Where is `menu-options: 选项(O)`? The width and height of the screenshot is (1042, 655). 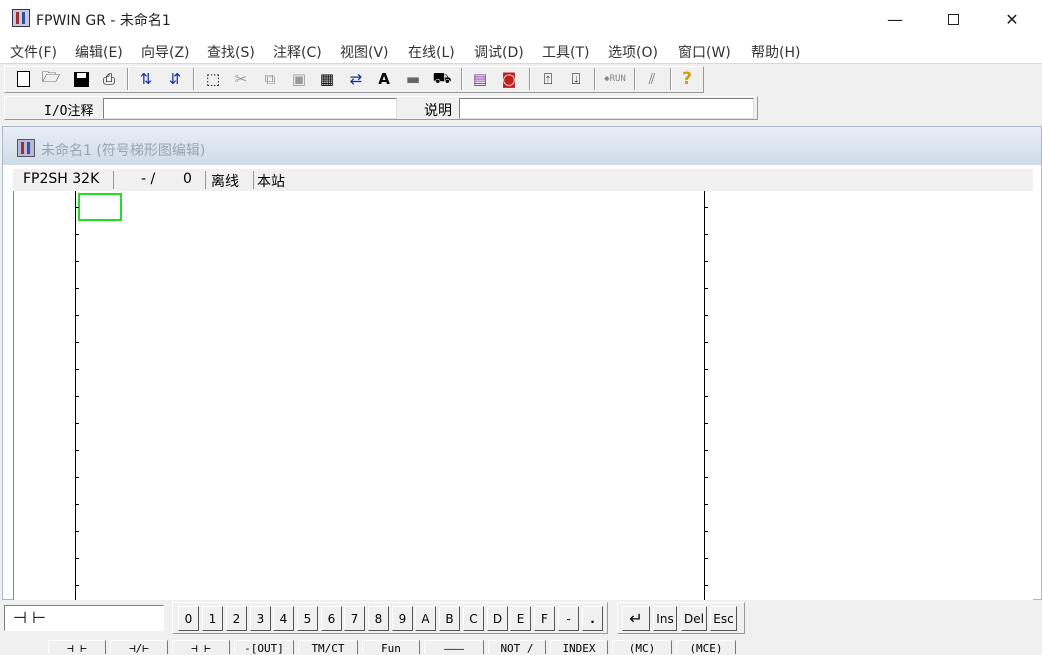 menu-options: 选项(O) is located at coordinates (633, 52).